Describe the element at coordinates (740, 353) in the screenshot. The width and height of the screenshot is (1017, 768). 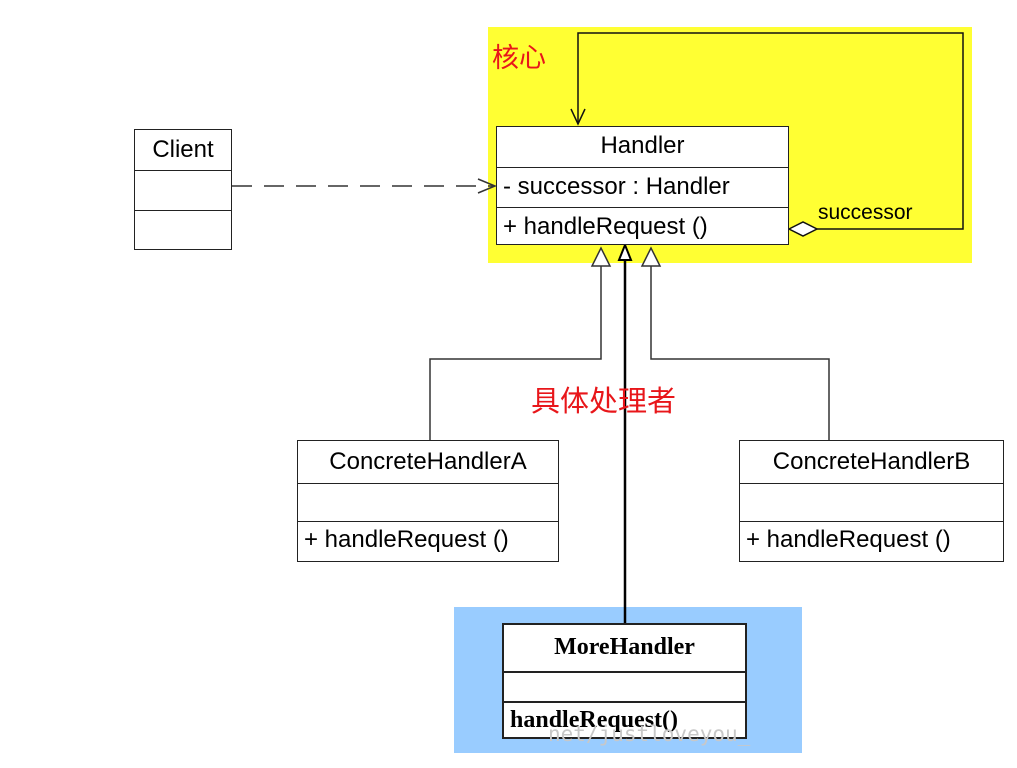
I see `generalization-line-b` at that location.